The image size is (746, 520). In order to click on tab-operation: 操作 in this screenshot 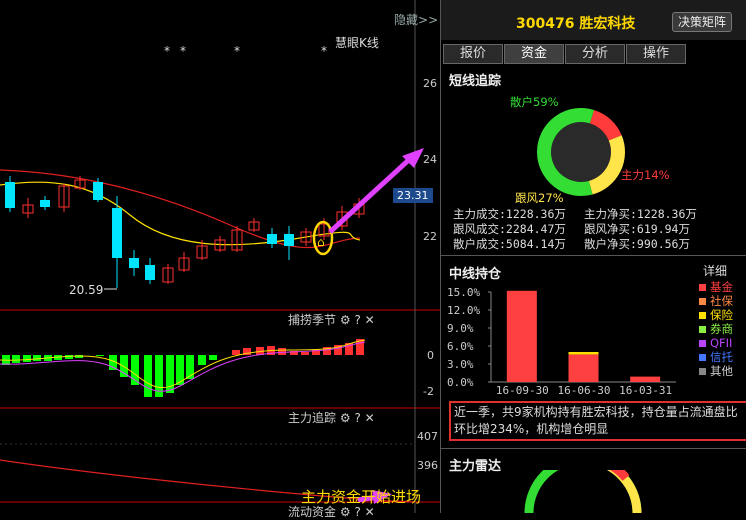, I will do `click(656, 54)`.